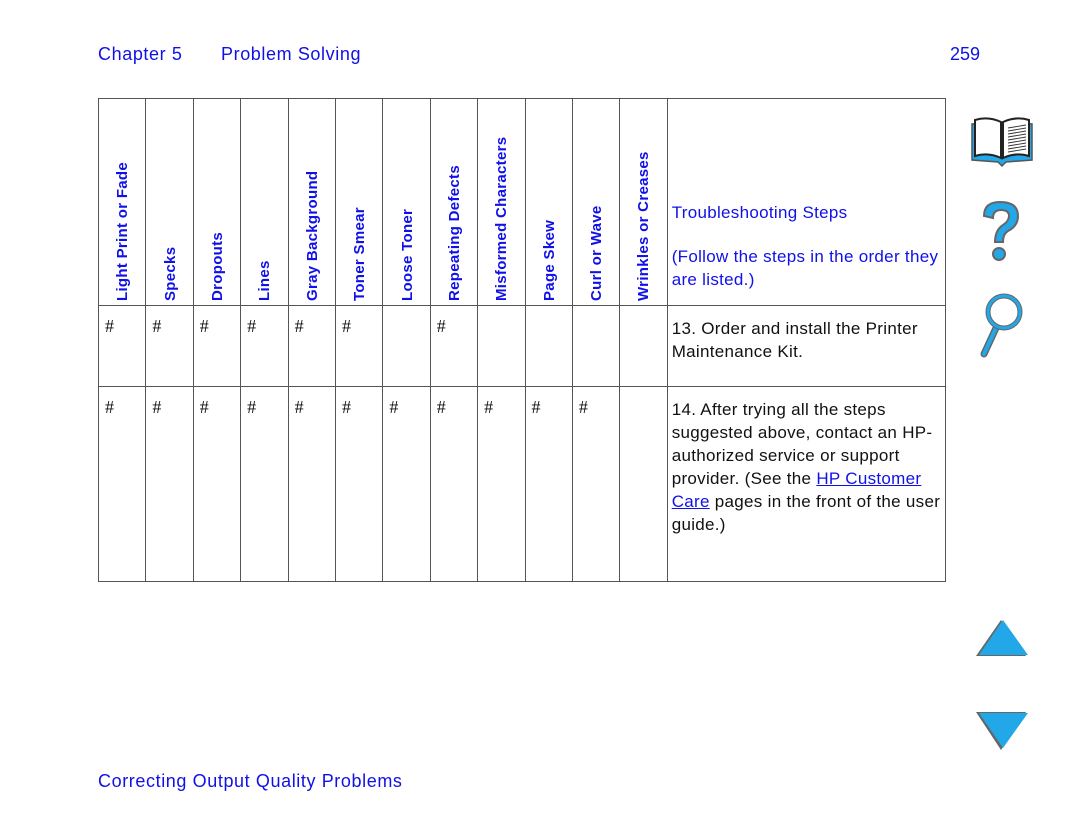 Image resolution: width=1080 pixels, height=834 pixels. Describe the element at coordinates (312, 235) in the screenshot. I see `column-label: Gray Background` at that location.